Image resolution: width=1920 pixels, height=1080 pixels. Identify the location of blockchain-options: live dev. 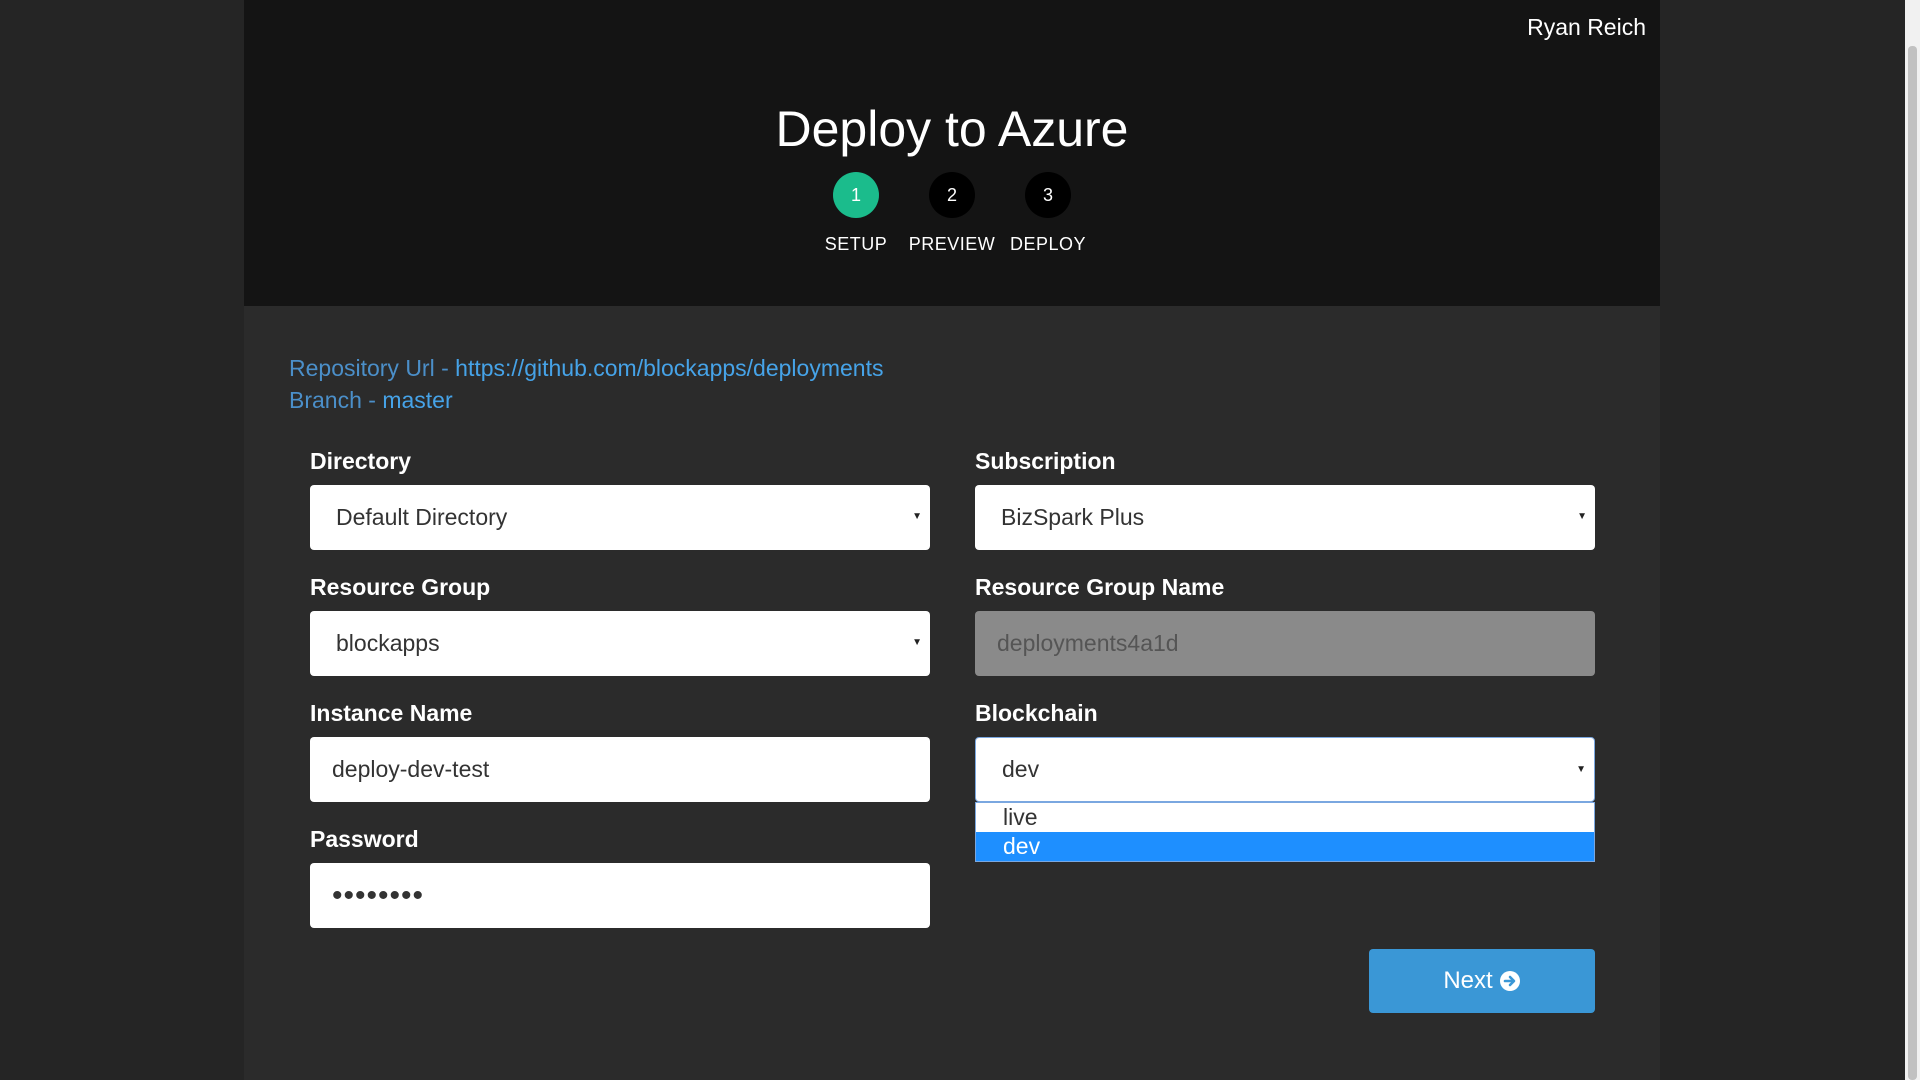
(1285, 832).